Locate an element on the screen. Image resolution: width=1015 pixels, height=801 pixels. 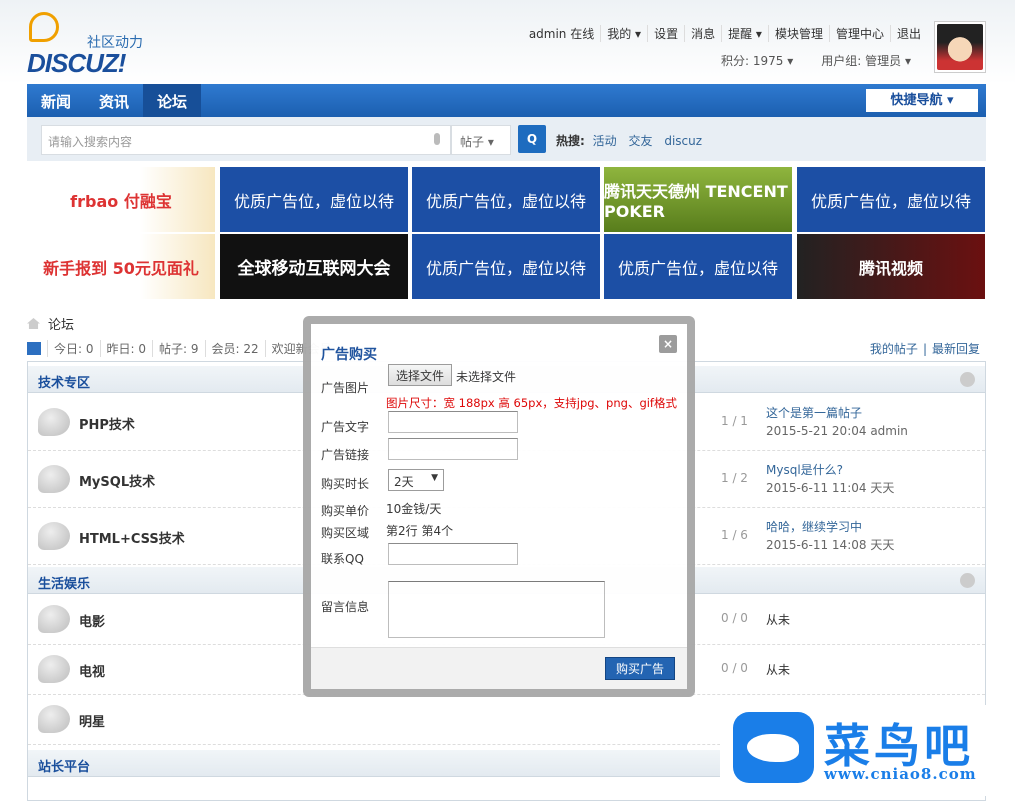
topic-post-count: 1 / 6 is located at coordinates (734, 534).